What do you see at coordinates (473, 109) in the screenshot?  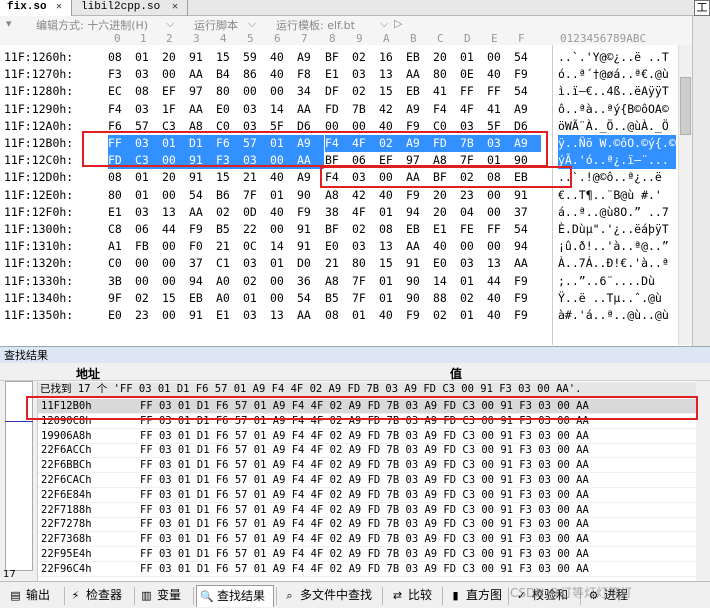 I see `hex-byte: 4F` at bounding box center [473, 109].